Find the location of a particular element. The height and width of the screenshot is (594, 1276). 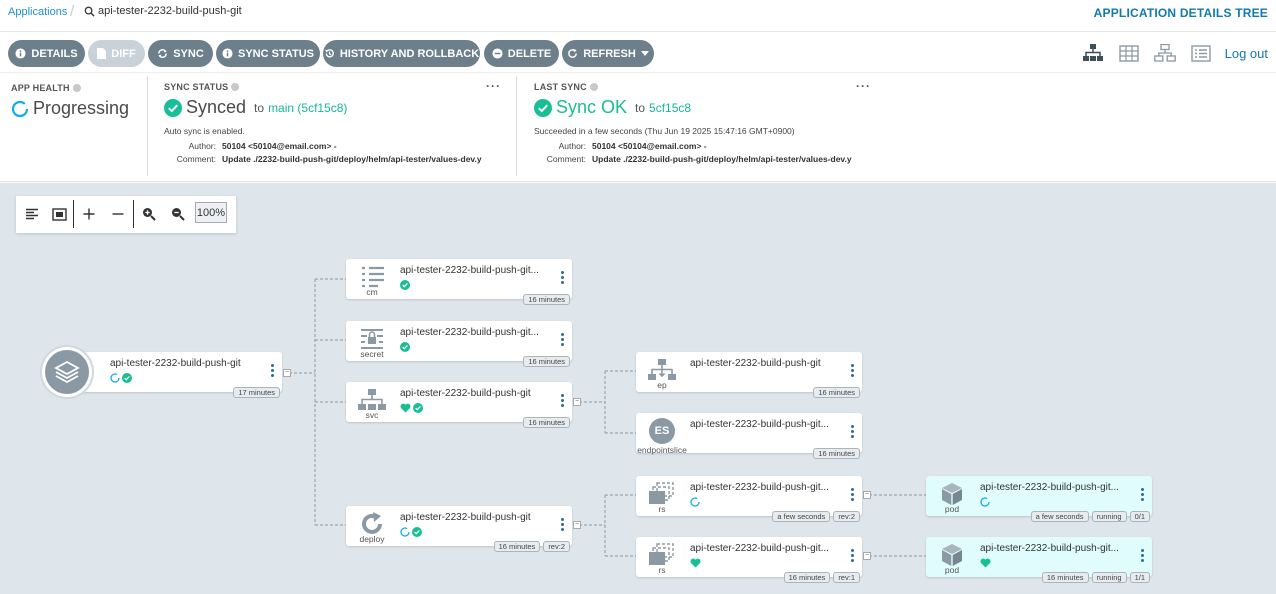

node-kind: endpointslice is located at coordinates (662, 450).